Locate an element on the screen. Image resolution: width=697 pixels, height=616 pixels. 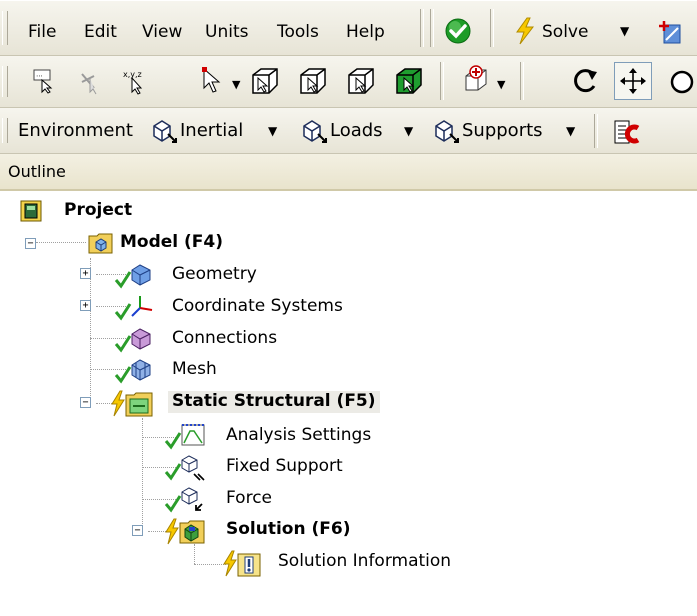
tree-item-model: − Model (F4) is located at coordinates (150, 244).